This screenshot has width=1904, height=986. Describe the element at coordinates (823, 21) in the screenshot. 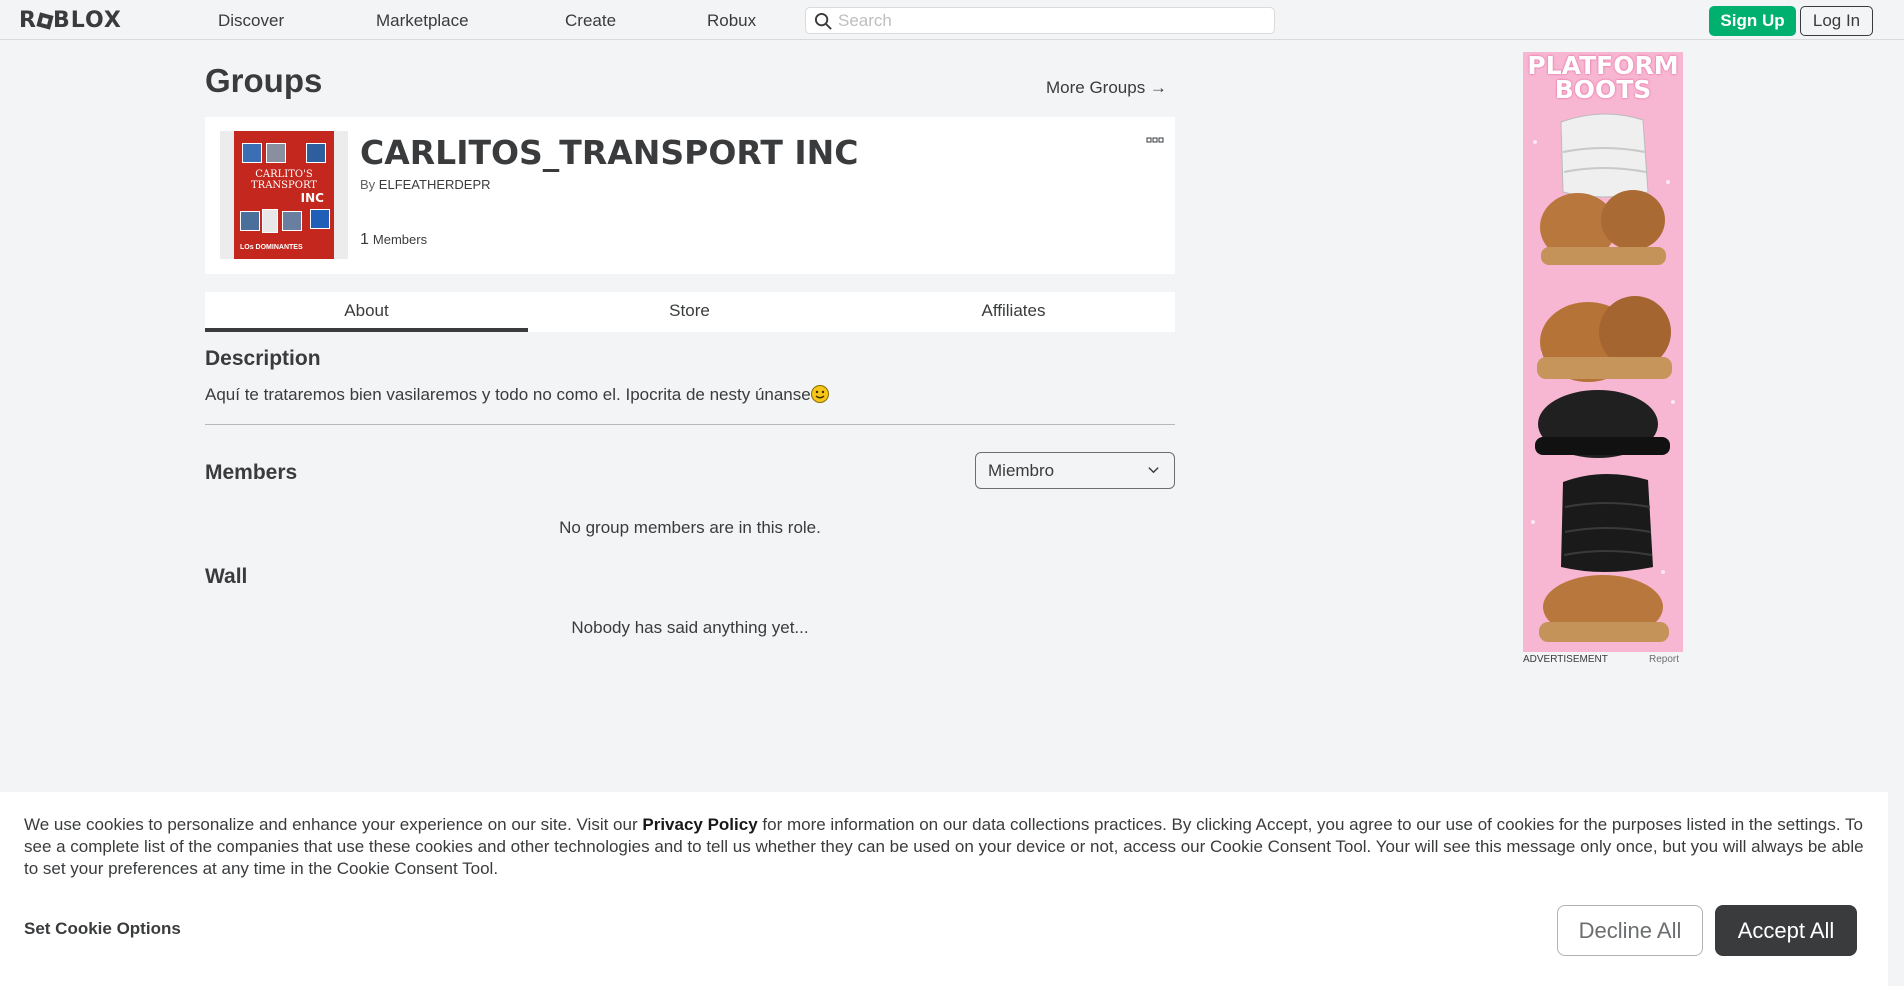

I see `search-icon` at that location.